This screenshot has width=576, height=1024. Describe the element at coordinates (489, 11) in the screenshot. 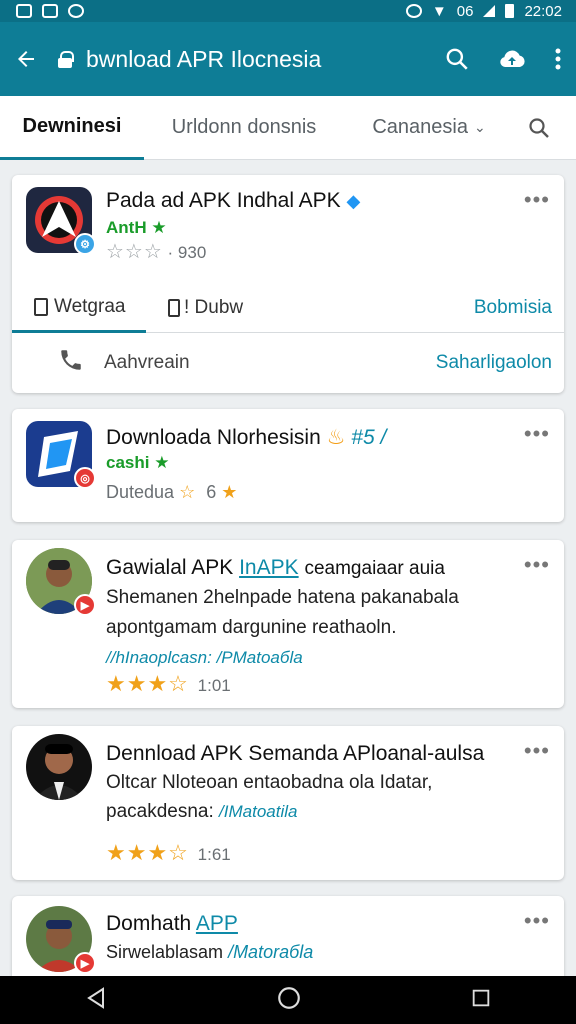

I see `signal-icon` at that location.